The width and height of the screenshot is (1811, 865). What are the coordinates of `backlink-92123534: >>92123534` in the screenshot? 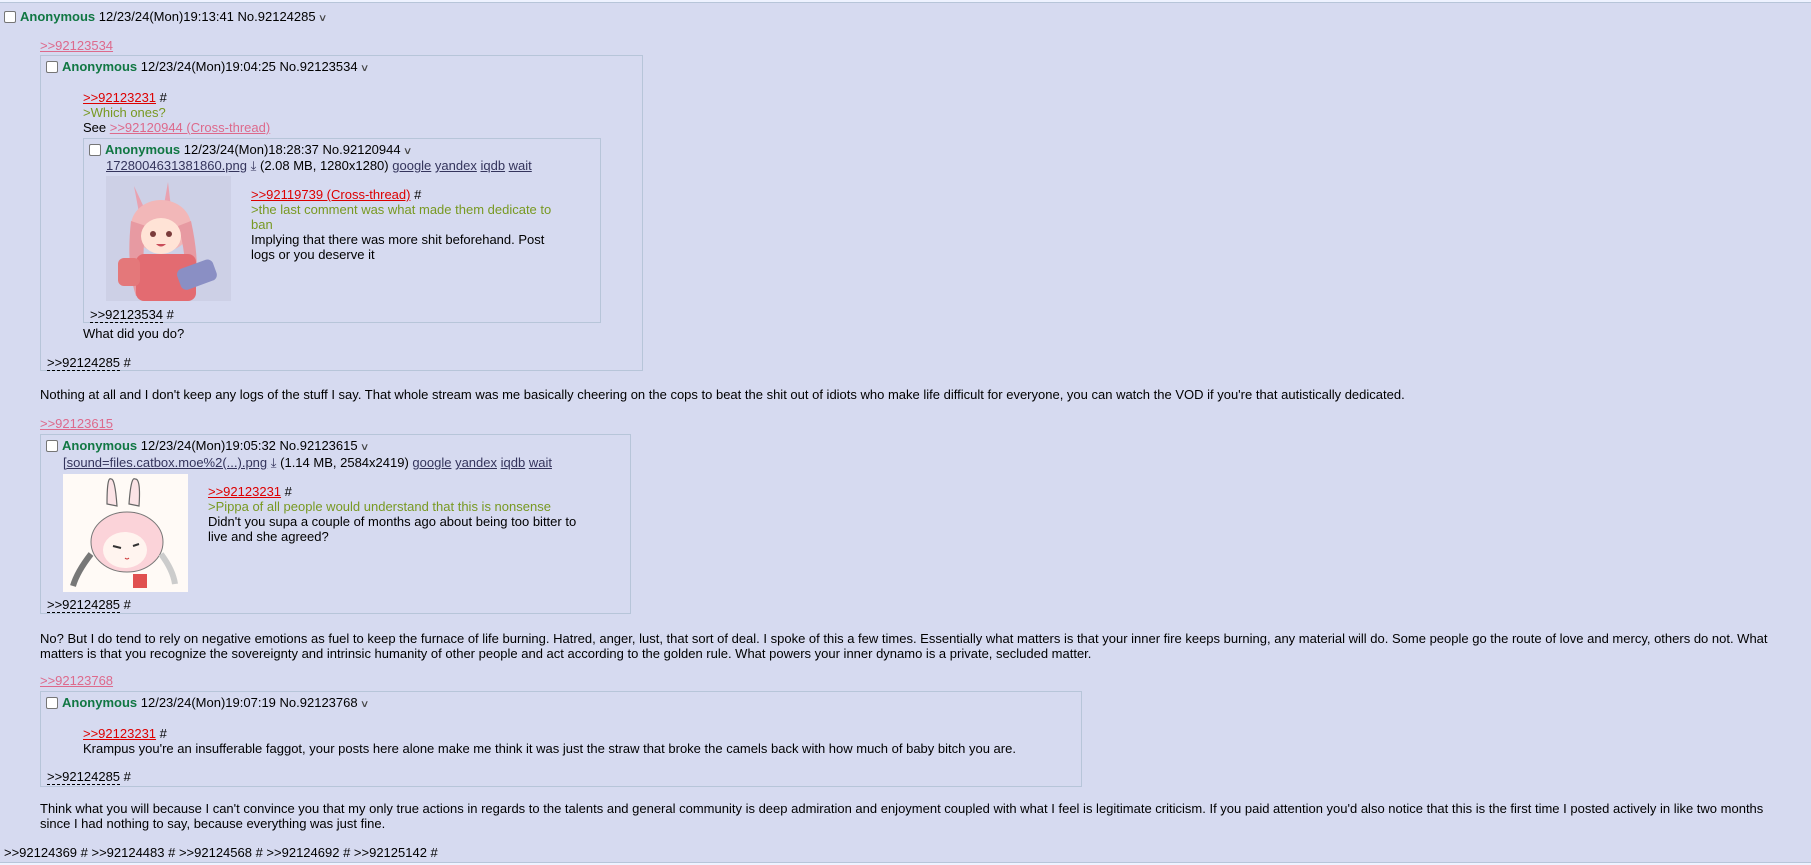 It's located at (76, 45).